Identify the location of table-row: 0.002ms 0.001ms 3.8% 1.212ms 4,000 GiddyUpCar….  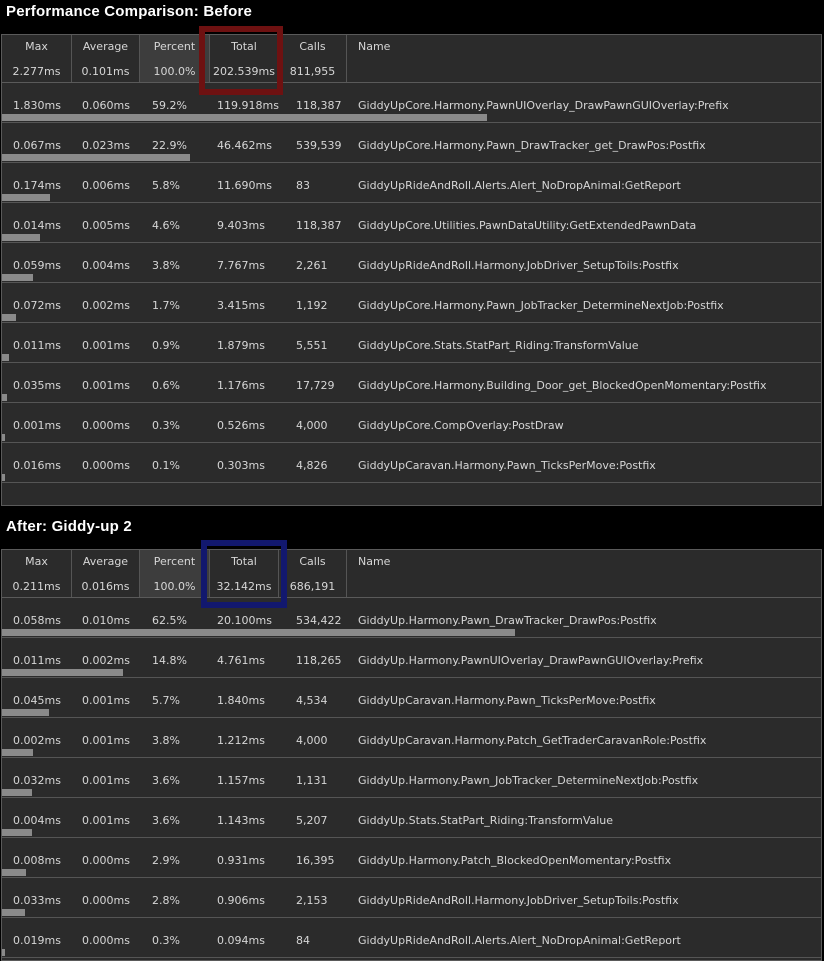
(411, 738).